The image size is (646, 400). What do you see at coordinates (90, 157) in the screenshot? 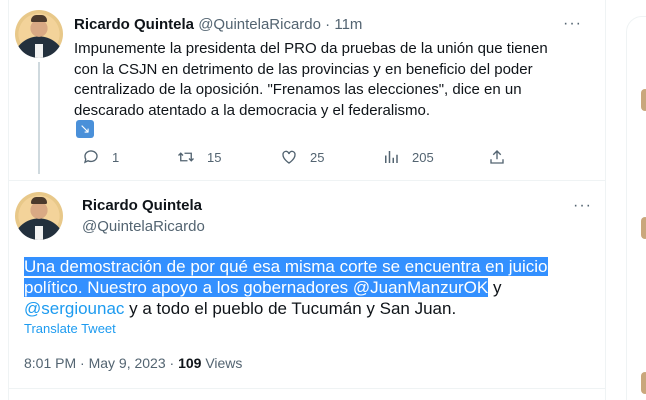
I see `reply-icon` at bounding box center [90, 157].